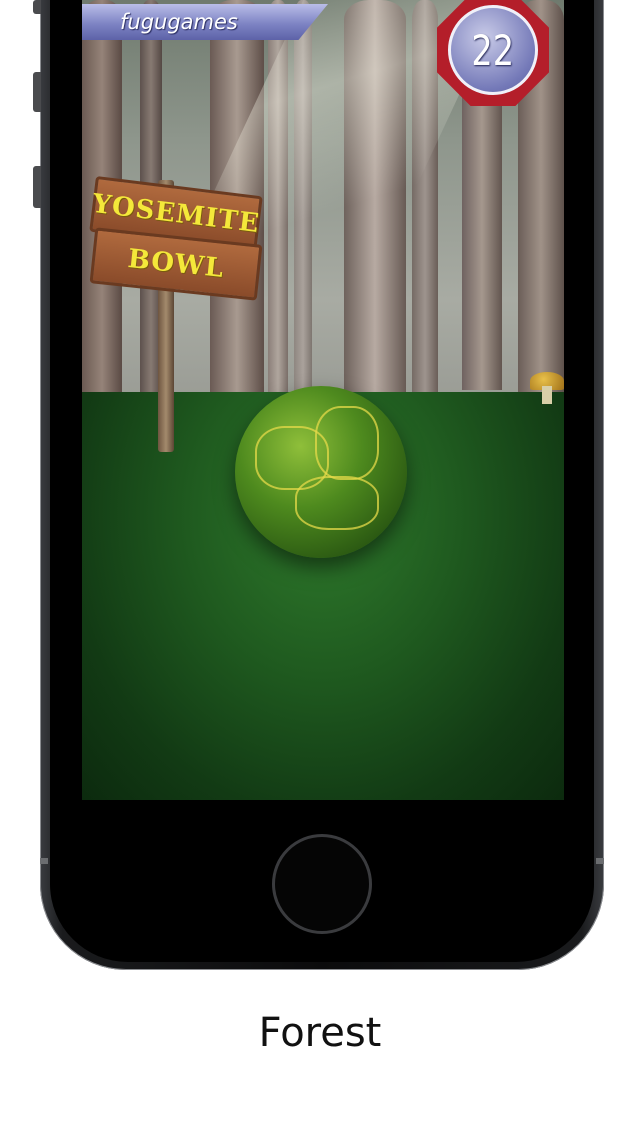 This screenshot has width=640, height=1136. Describe the element at coordinates (547, 395) in the screenshot. I see `mushroom-stem` at that location.